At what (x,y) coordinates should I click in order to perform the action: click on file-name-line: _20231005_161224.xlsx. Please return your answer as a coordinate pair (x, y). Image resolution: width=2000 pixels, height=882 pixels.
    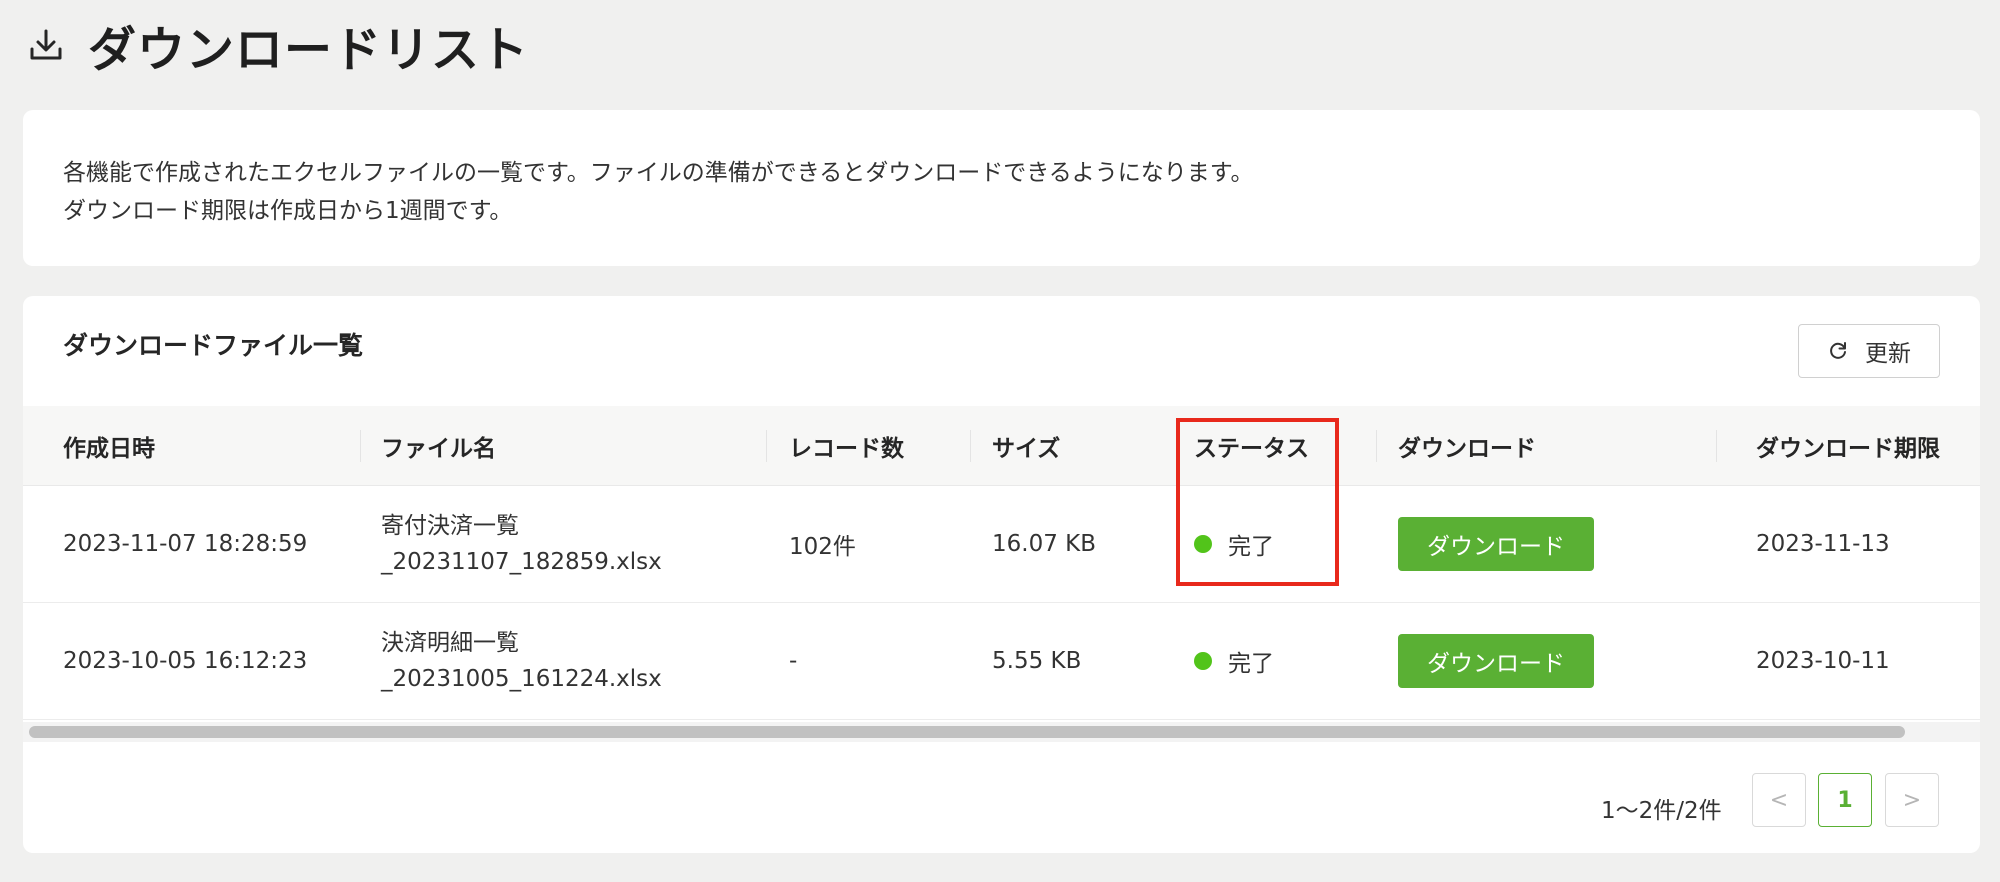
    Looking at the image, I should click on (521, 679).